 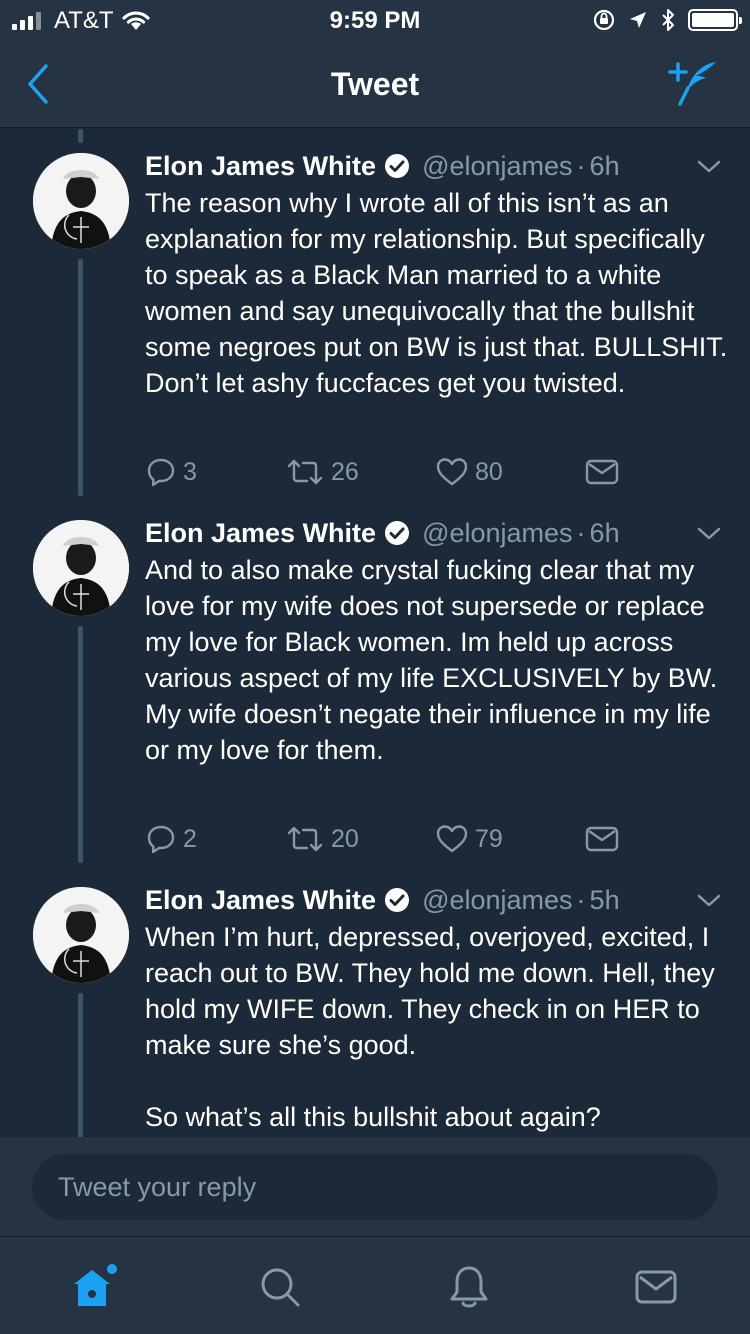 I want to click on reply-input, so click(x=375, y=1187).